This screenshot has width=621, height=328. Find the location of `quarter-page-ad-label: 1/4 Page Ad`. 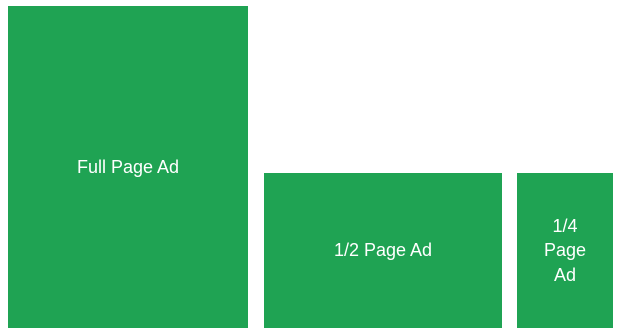

quarter-page-ad-label: 1/4 Page Ad is located at coordinates (565, 250).